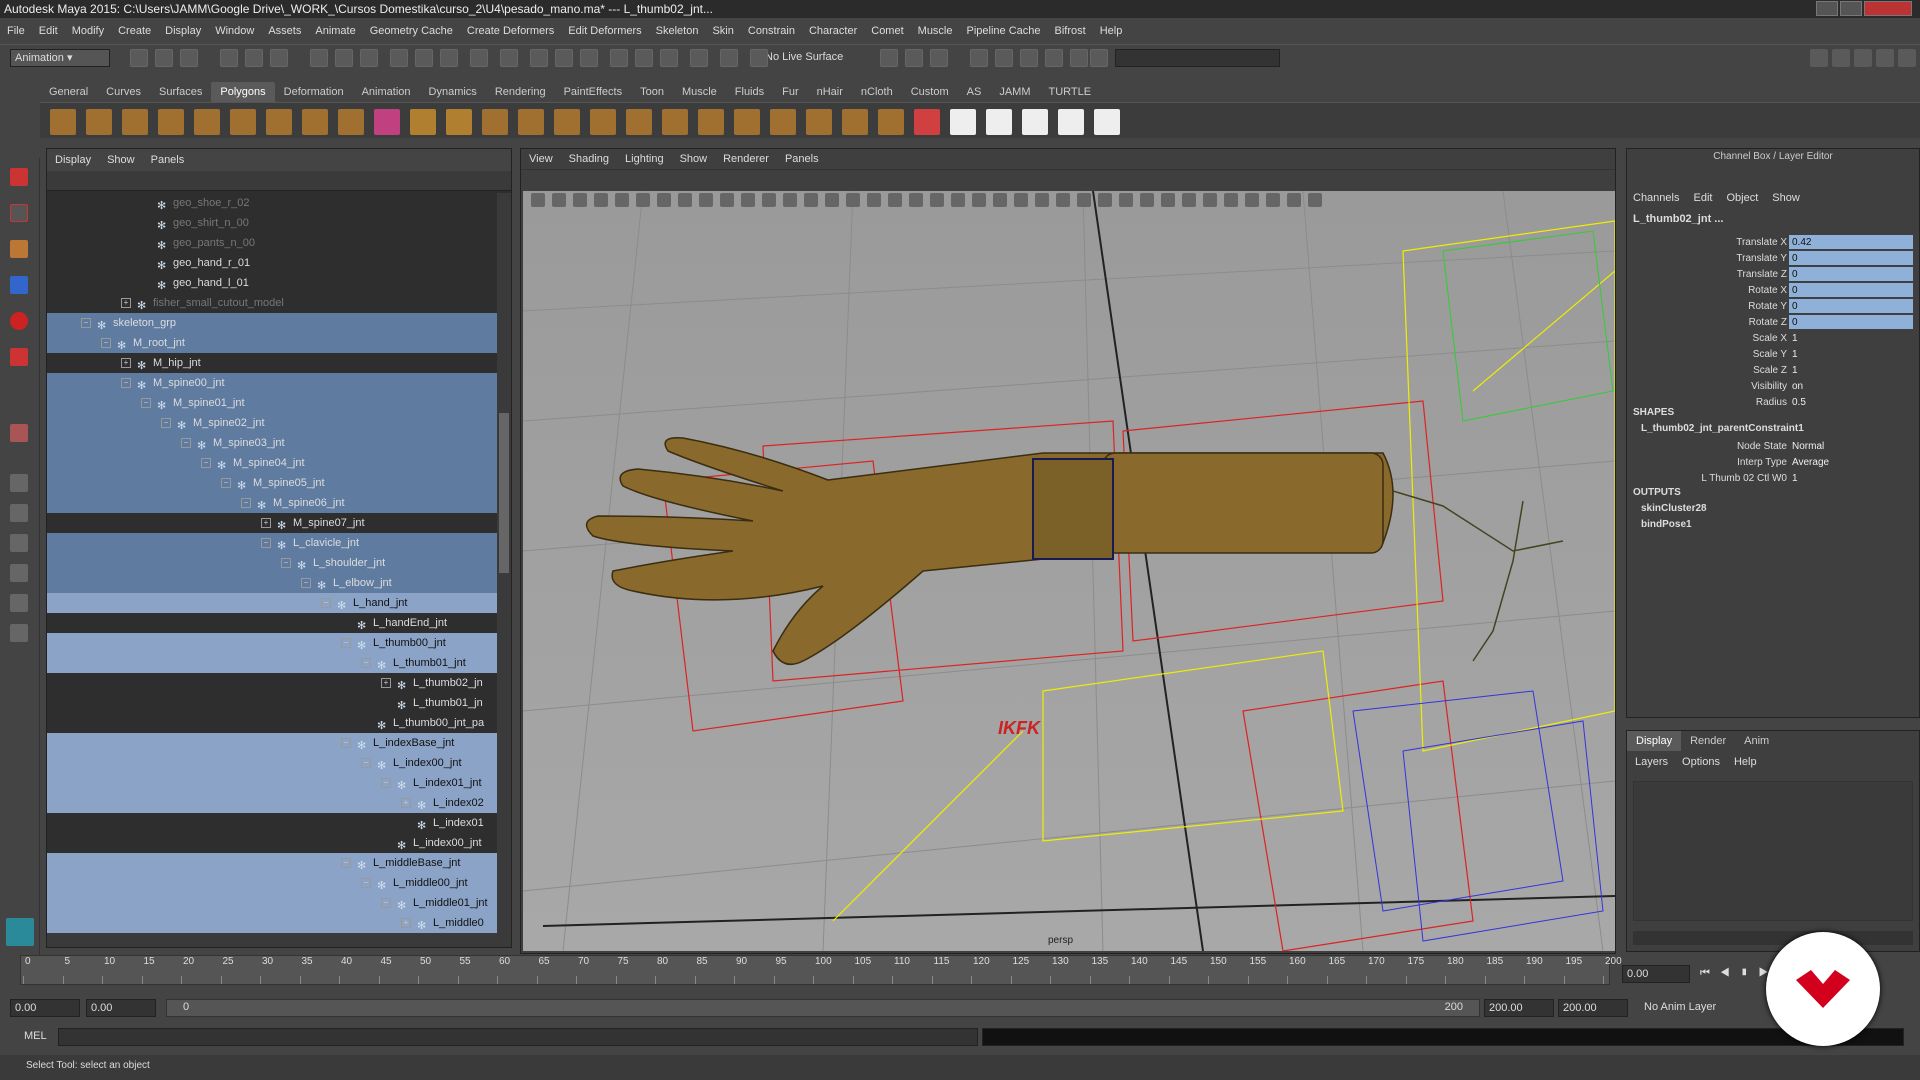 The width and height of the screenshot is (1920, 1080). I want to click on end-time-field: 200.00, so click(1593, 1008).